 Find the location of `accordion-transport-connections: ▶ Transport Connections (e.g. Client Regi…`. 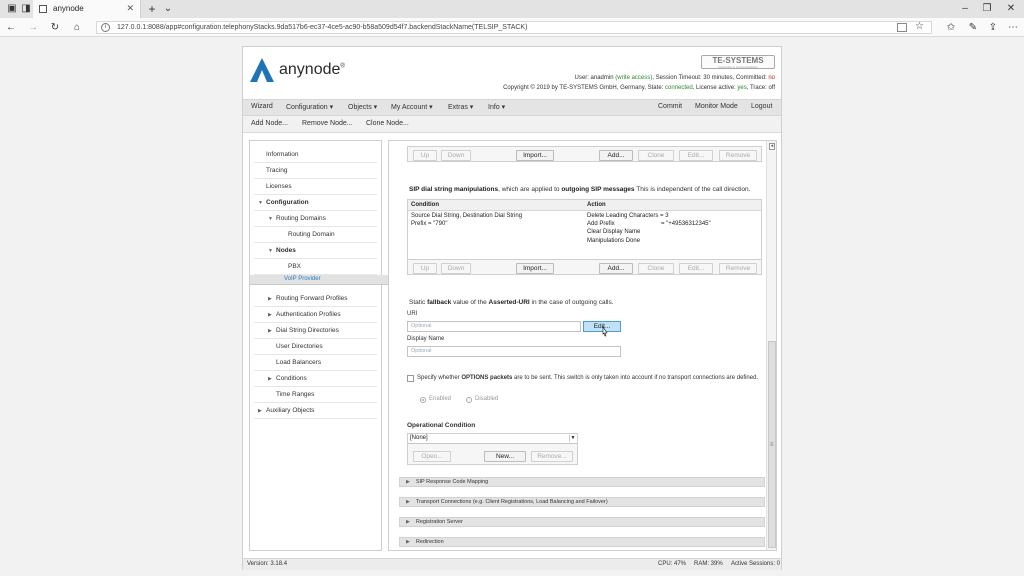

accordion-transport-connections: ▶ Transport Connections (e.g. Client Regi… is located at coordinates (582, 502).